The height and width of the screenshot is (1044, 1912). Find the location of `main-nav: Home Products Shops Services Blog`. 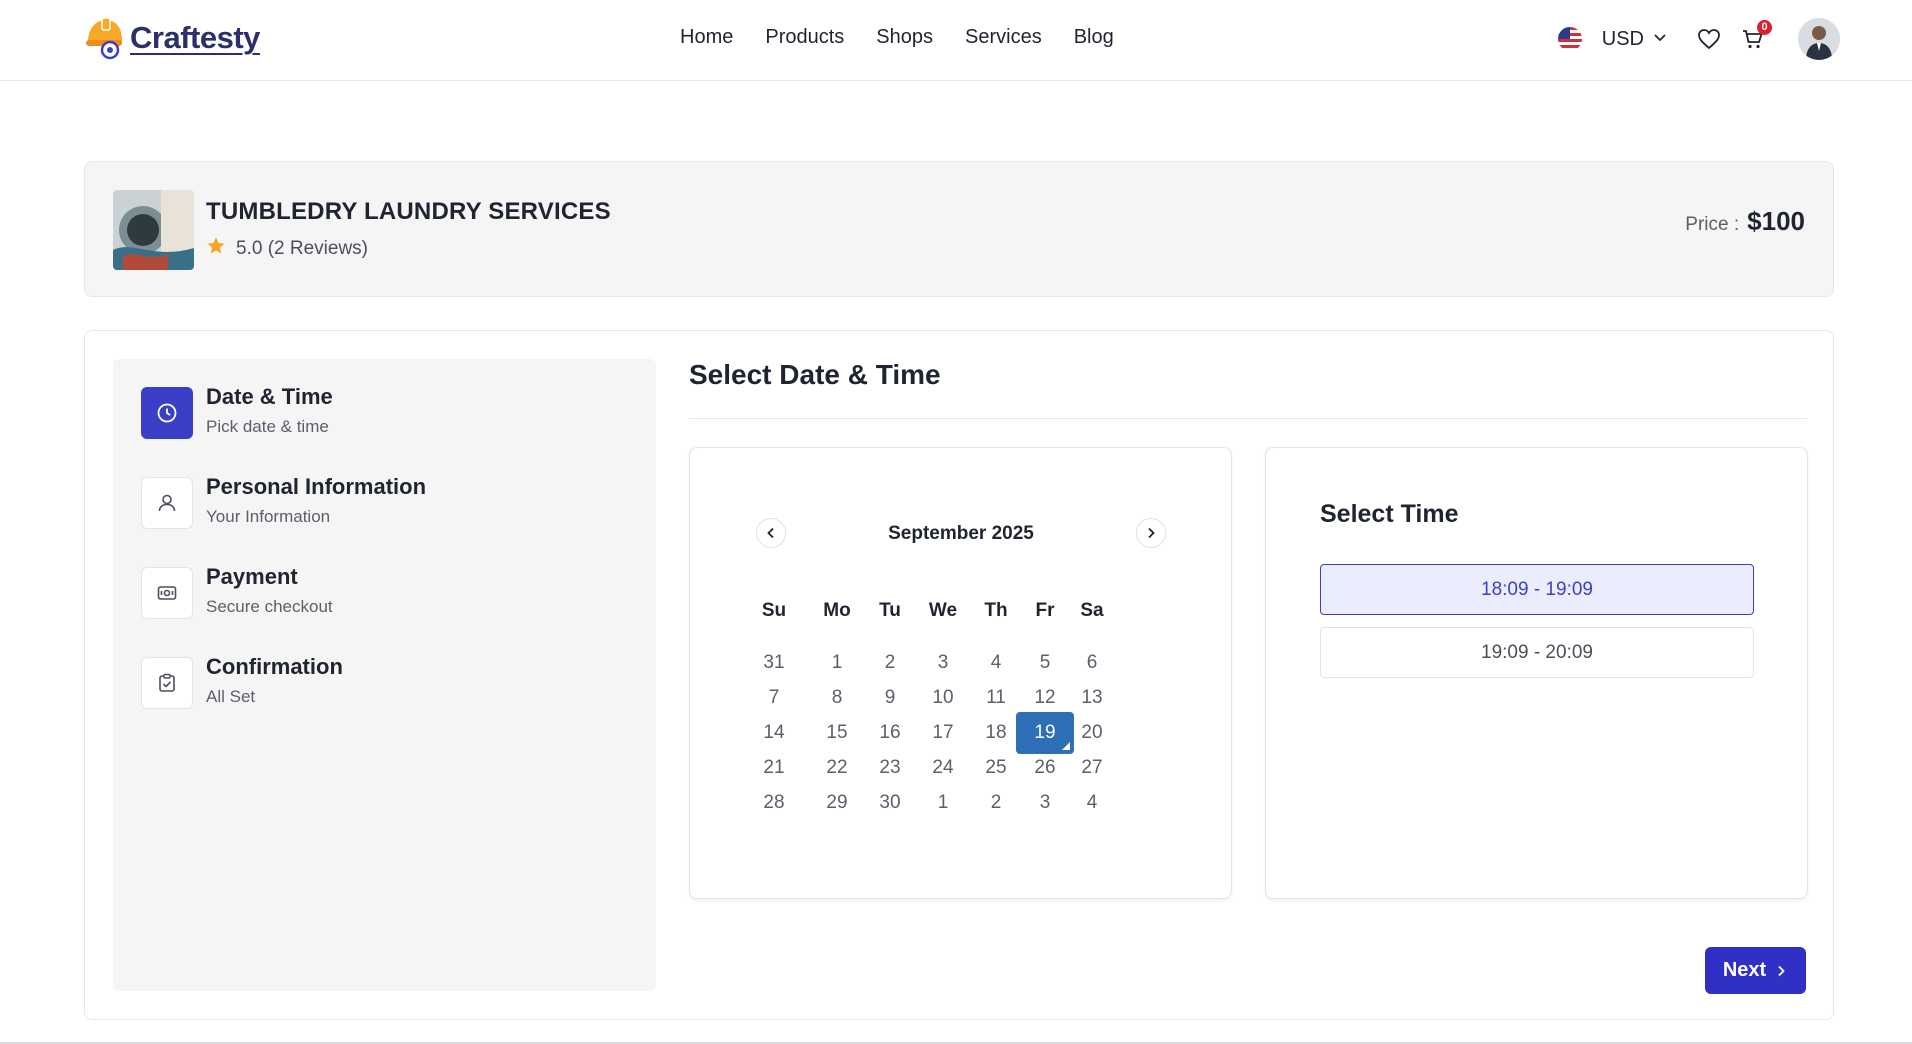

main-nav: Home Products Shops Services Blog is located at coordinates (897, 37).